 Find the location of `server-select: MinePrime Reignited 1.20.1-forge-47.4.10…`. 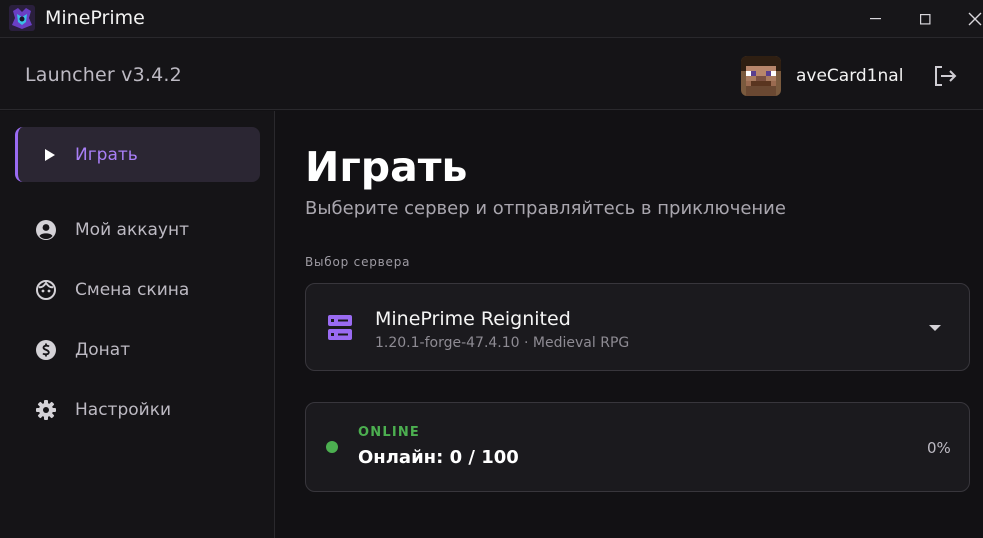

server-select: MinePrime Reignited 1.20.1-forge-47.4.10… is located at coordinates (637, 327).